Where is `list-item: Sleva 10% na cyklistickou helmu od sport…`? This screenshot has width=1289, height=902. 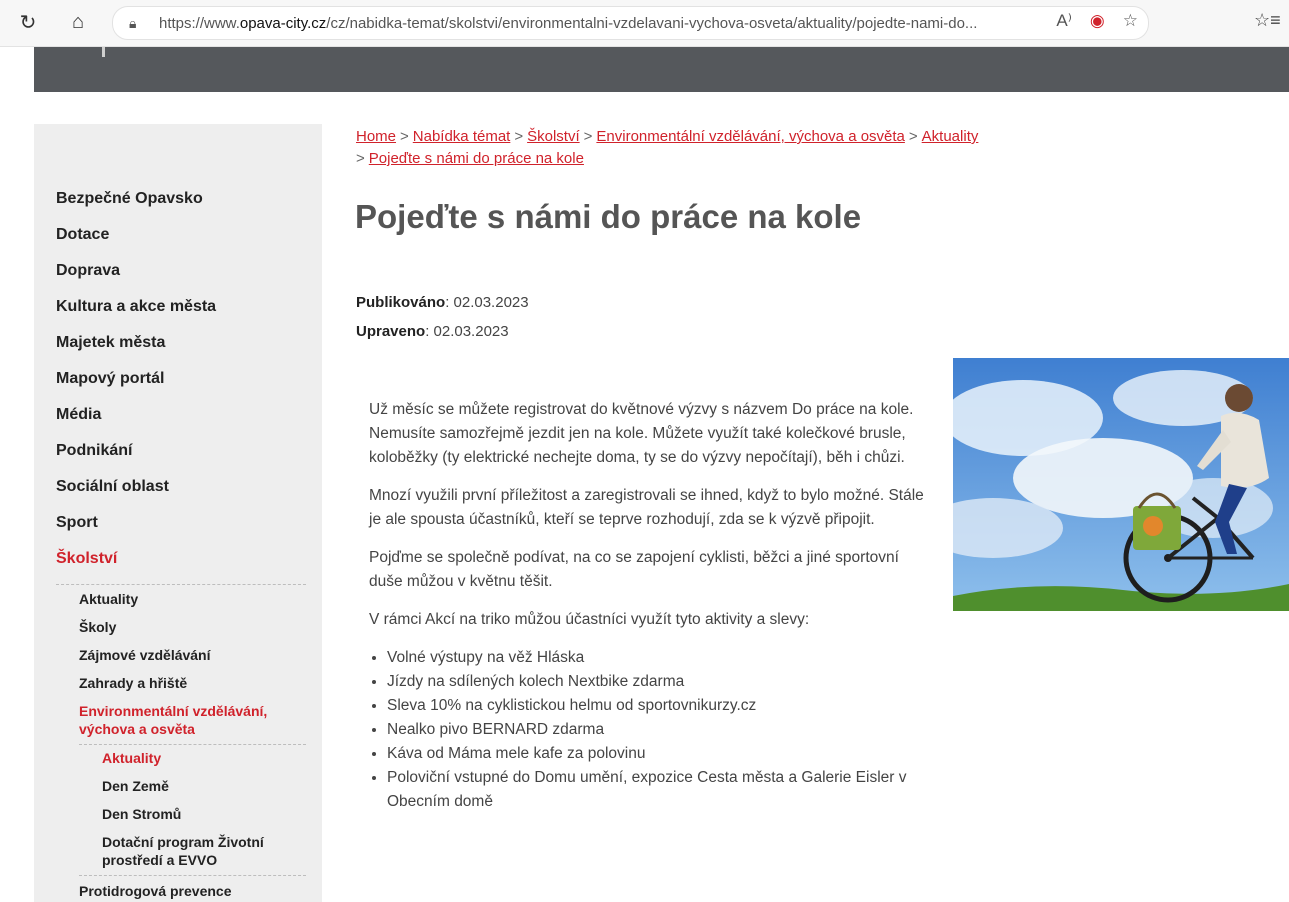
list-item: Sleva 10% na cyklistickou helmu od sport… is located at coordinates (658, 706).